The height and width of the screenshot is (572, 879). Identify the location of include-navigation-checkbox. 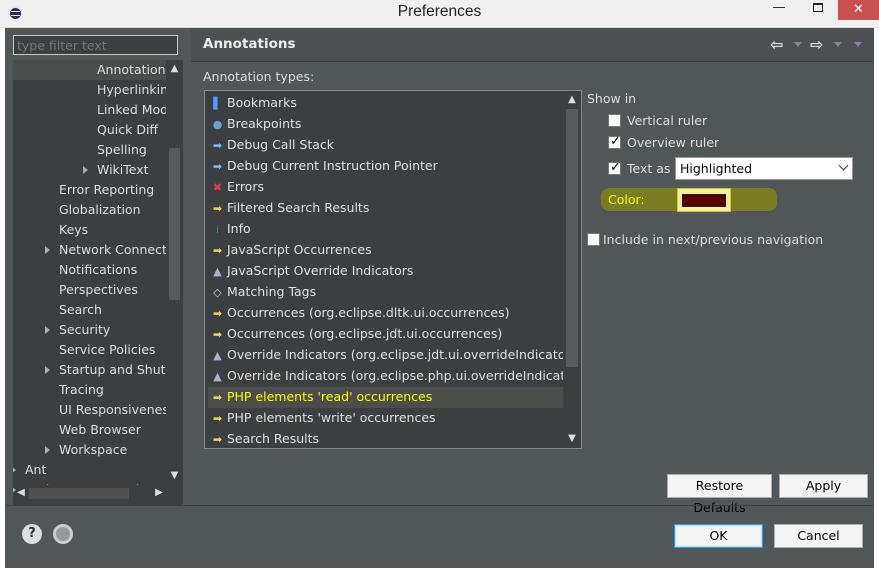
(593, 239).